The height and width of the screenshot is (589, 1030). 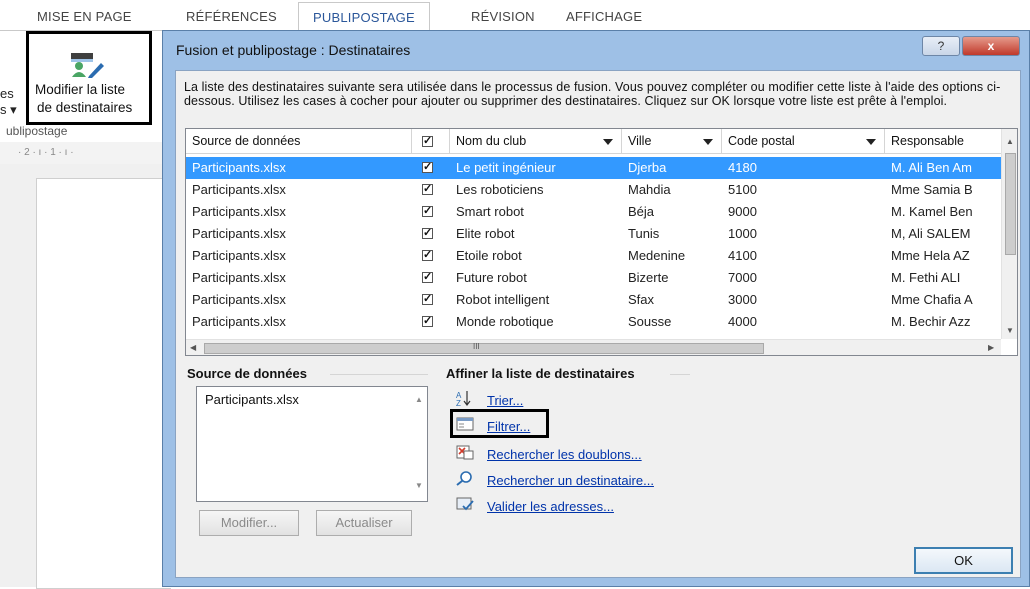 I want to click on column-header-checkbox: ✓, so click(x=431, y=141).